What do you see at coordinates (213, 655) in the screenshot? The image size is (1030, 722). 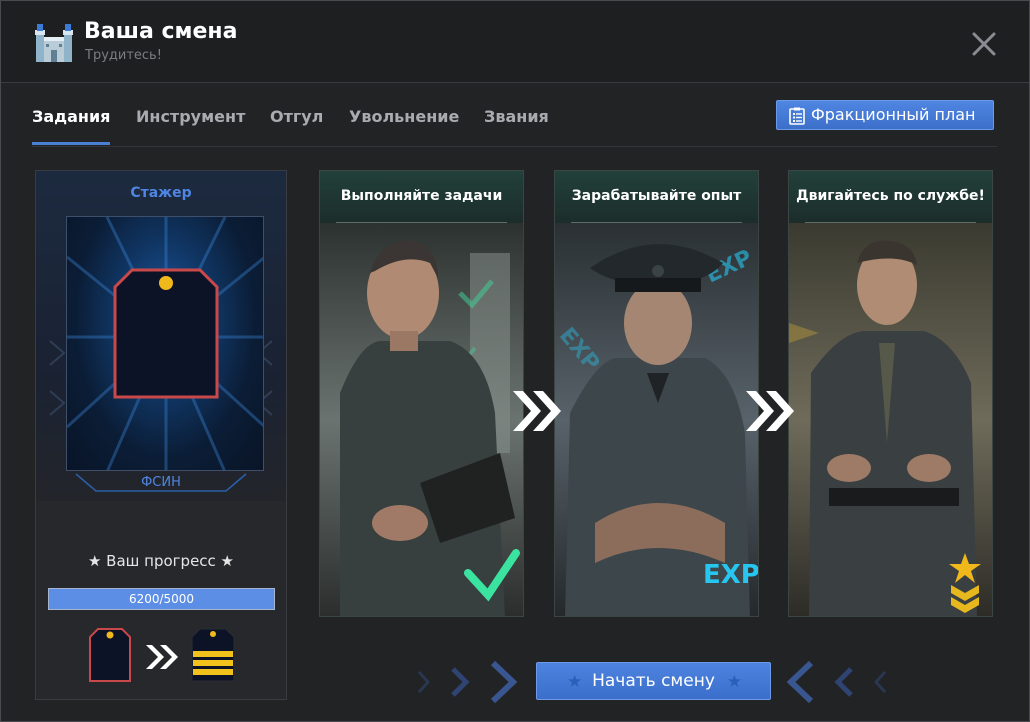 I see `next-rank-icon` at bounding box center [213, 655].